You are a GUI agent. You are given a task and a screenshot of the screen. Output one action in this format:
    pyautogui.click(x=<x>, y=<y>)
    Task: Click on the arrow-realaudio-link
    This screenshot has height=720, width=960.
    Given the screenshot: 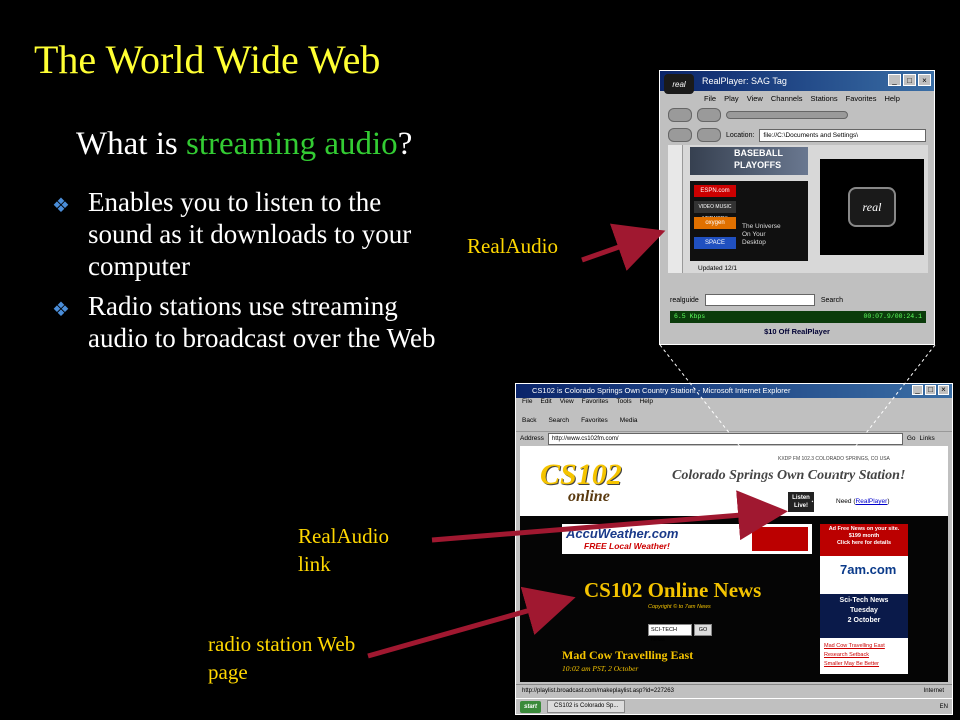 What is the action you would take?
    pyautogui.click(x=609, y=516)
    